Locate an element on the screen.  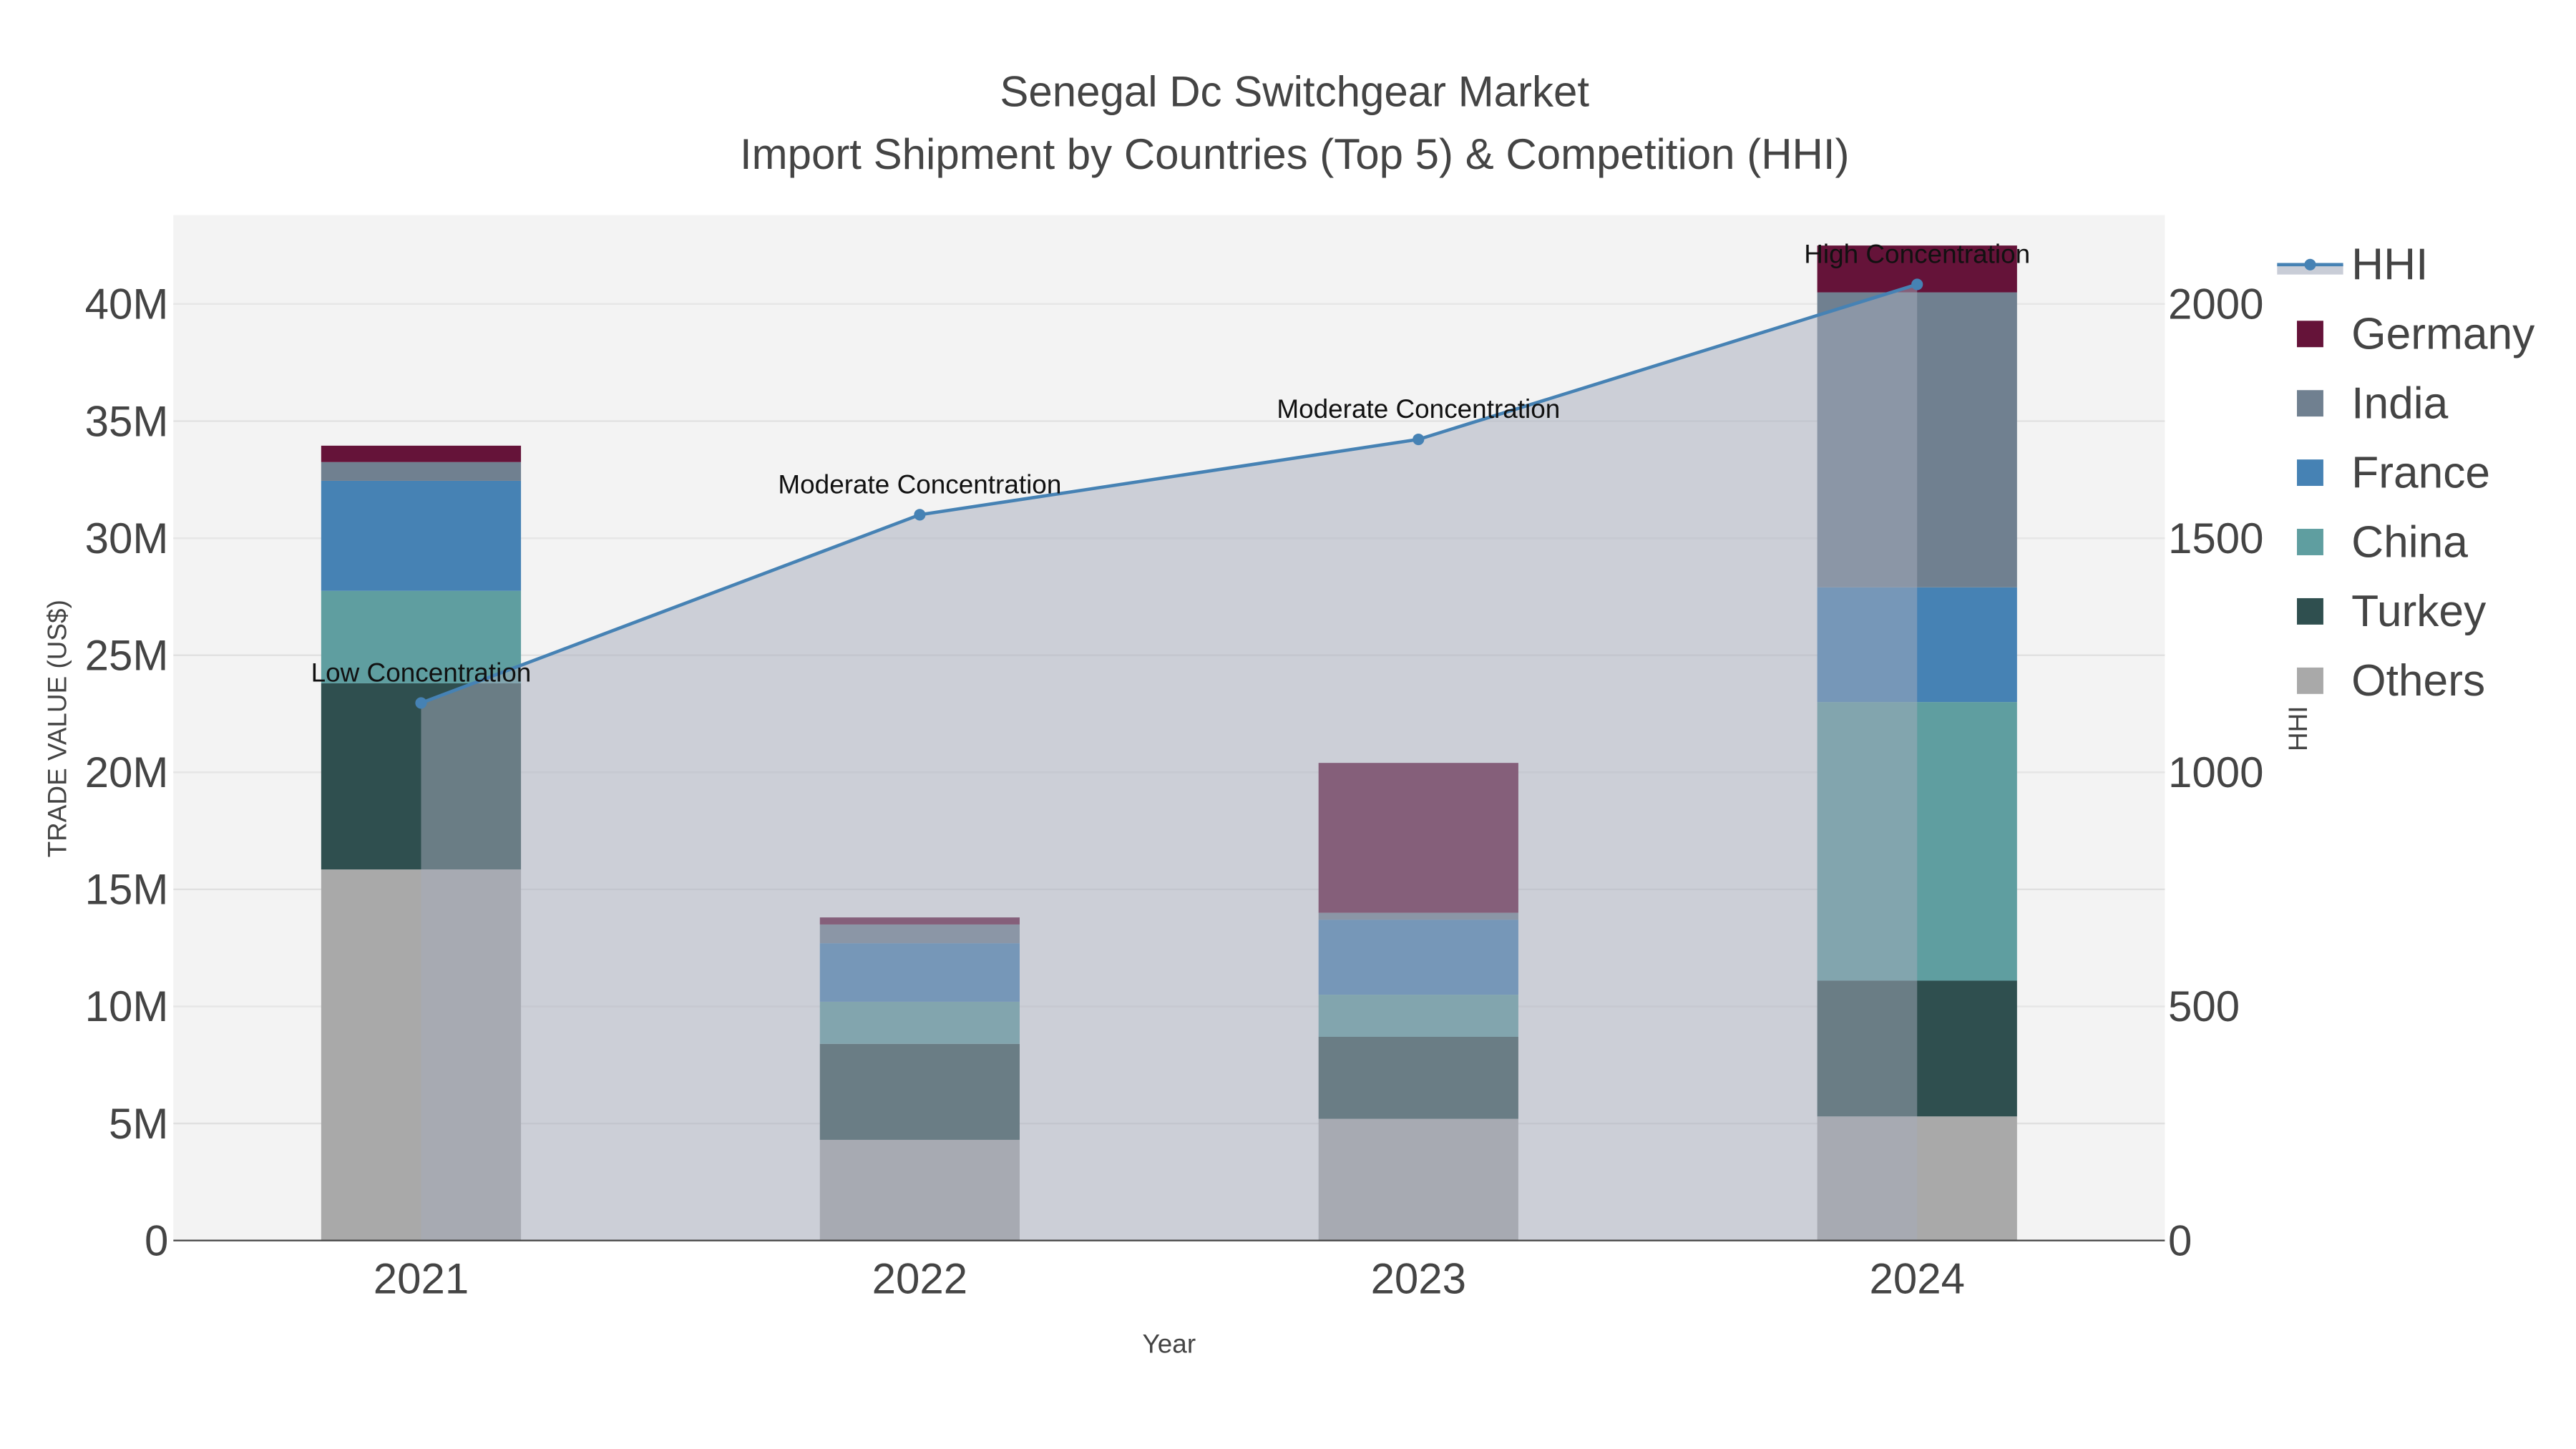
legend-label: Germany is located at coordinates (2443, 333).